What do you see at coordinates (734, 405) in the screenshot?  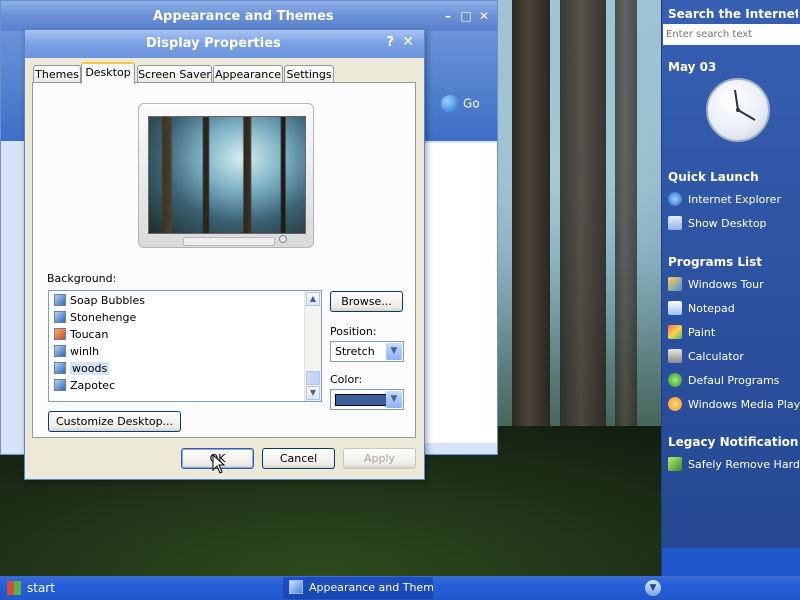 I see `sidebar-item-windows-media-player: Windows Media Player` at bounding box center [734, 405].